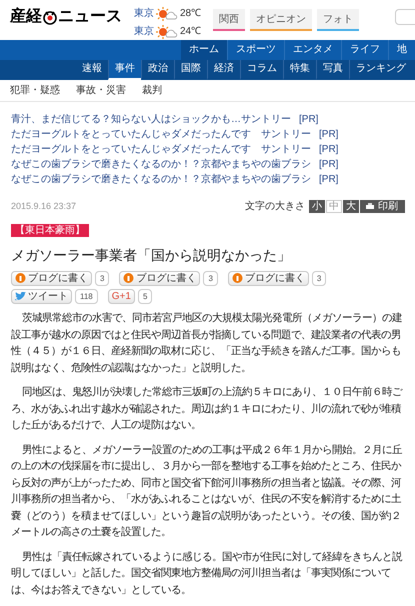 This screenshot has width=415, height=606. I want to click on font-size-button: 小, so click(317, 206).